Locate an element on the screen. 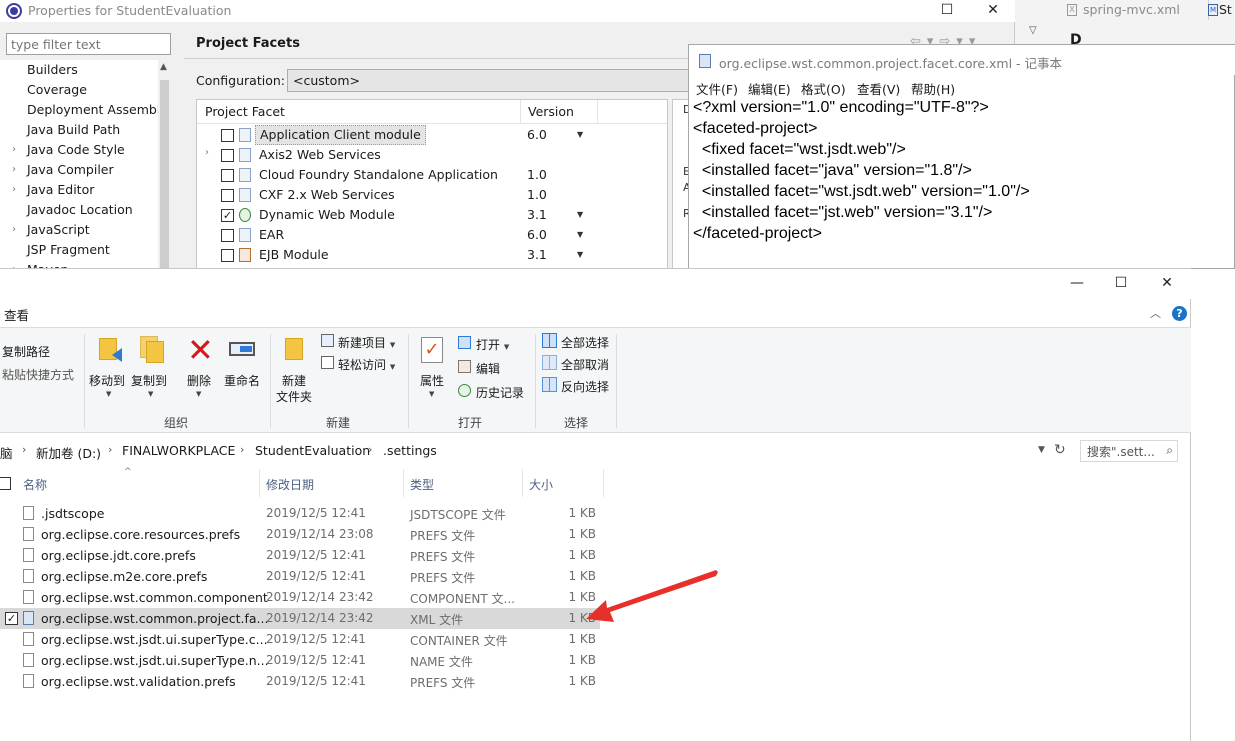 The height and width of the screenshot is (741, 1235). minimize-icon: — is located at coordinates (1077, 284).